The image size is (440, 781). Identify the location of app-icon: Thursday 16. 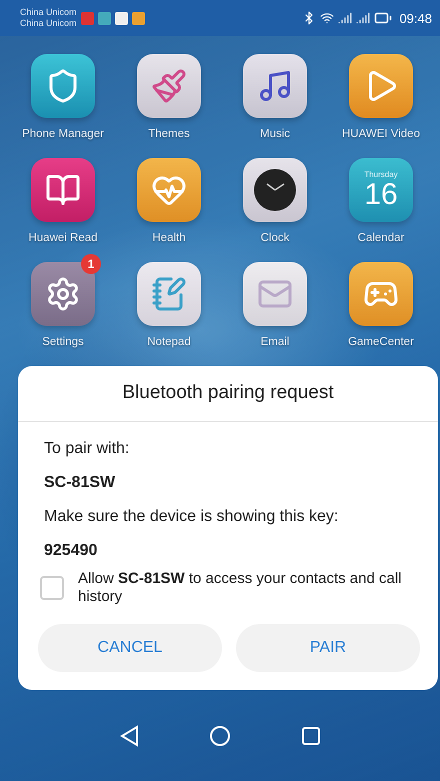
(381, 190).